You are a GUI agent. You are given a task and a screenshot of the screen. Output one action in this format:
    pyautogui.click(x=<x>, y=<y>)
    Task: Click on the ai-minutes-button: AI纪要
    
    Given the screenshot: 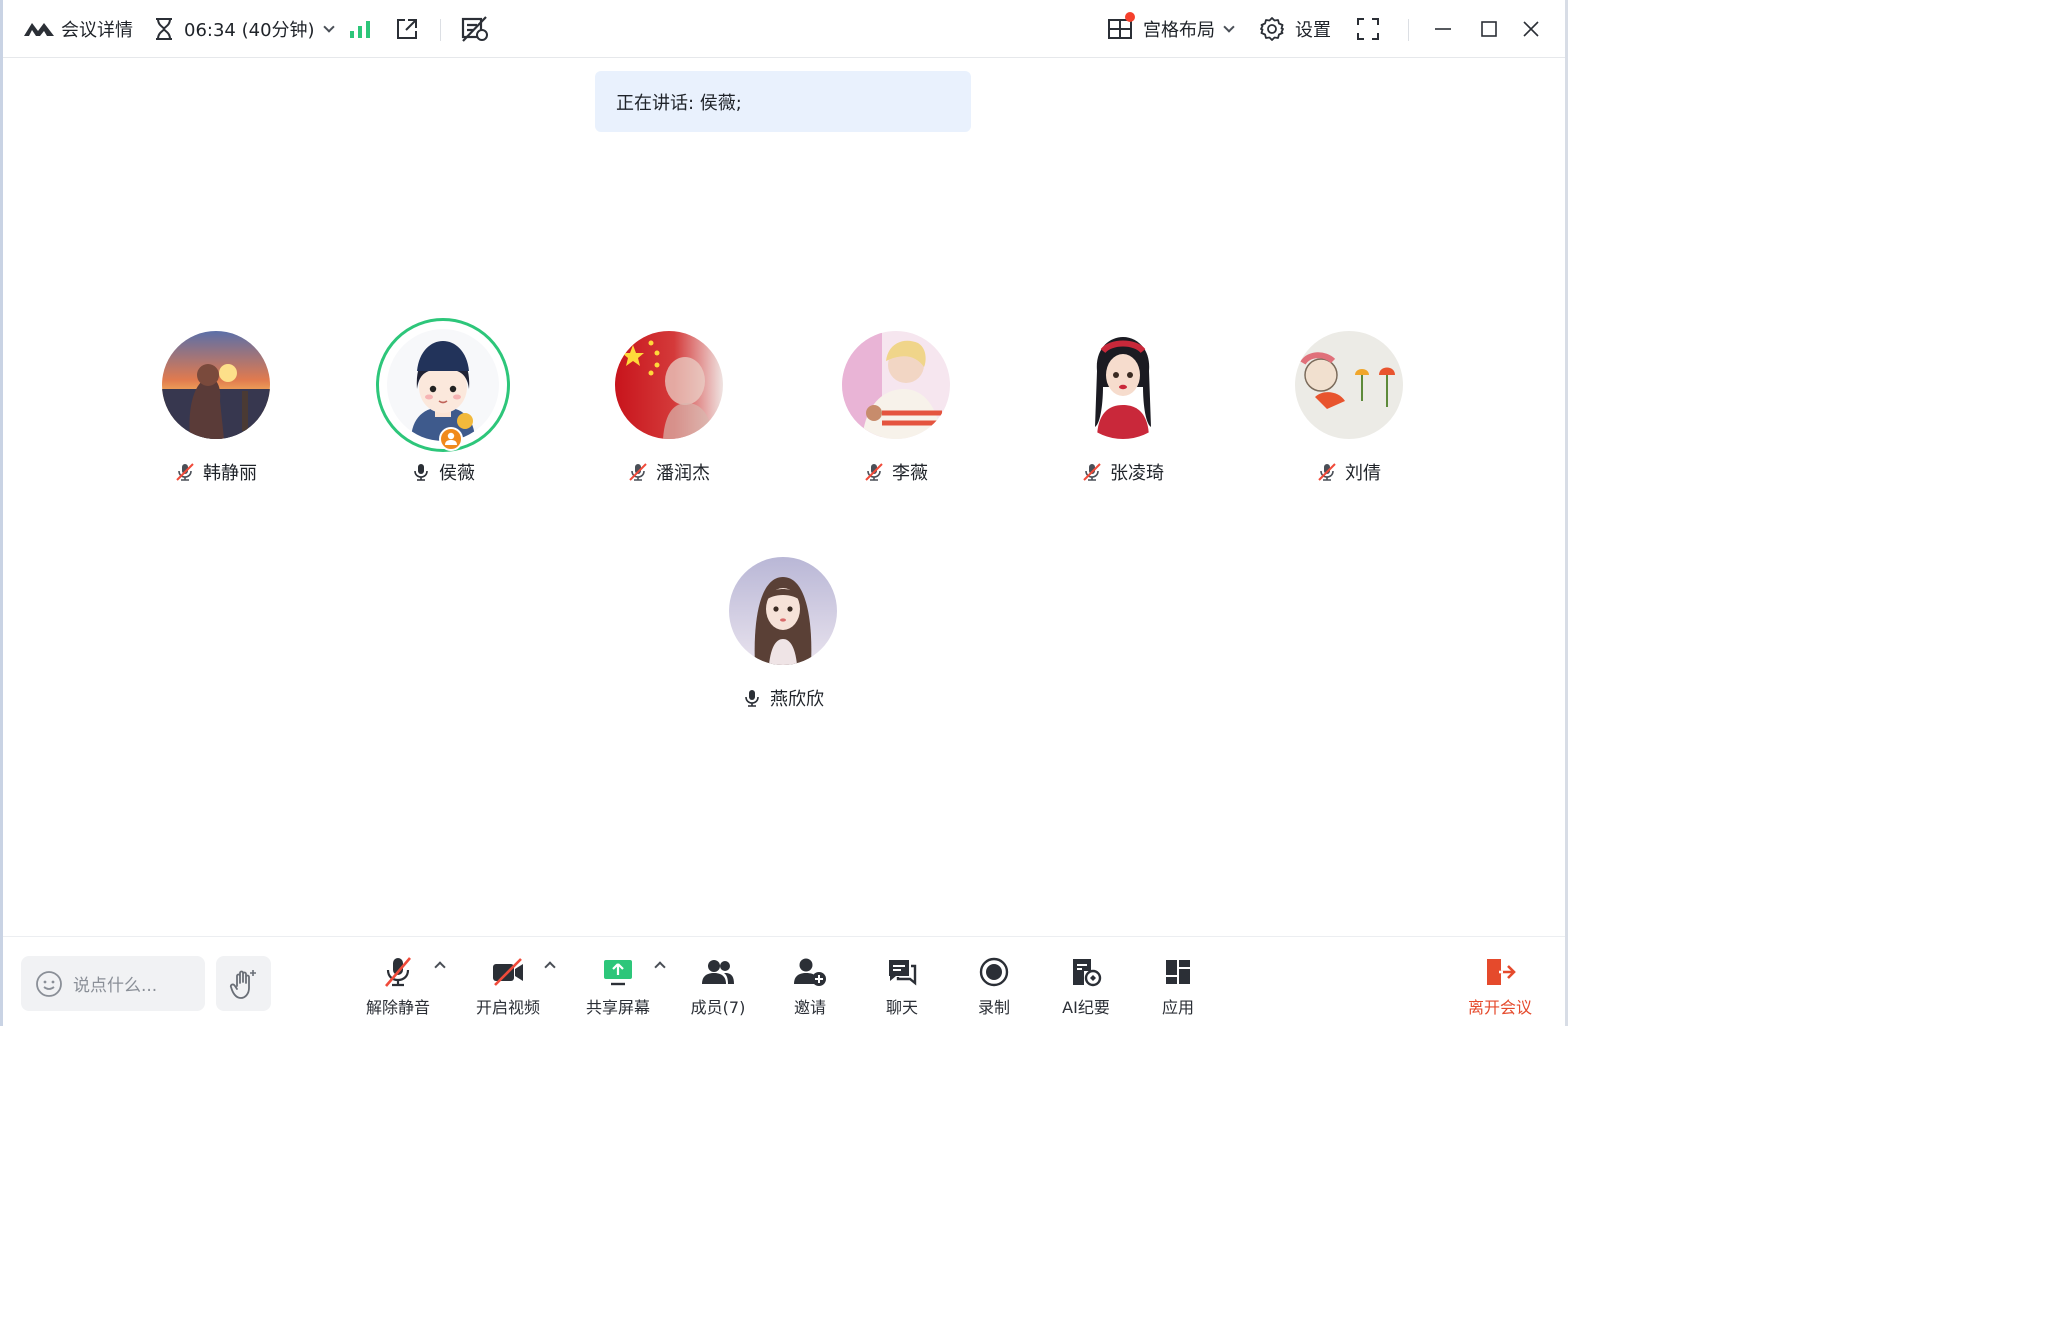 What is the action you would take?
    pyautogui.click(x=1086, y=987)
    